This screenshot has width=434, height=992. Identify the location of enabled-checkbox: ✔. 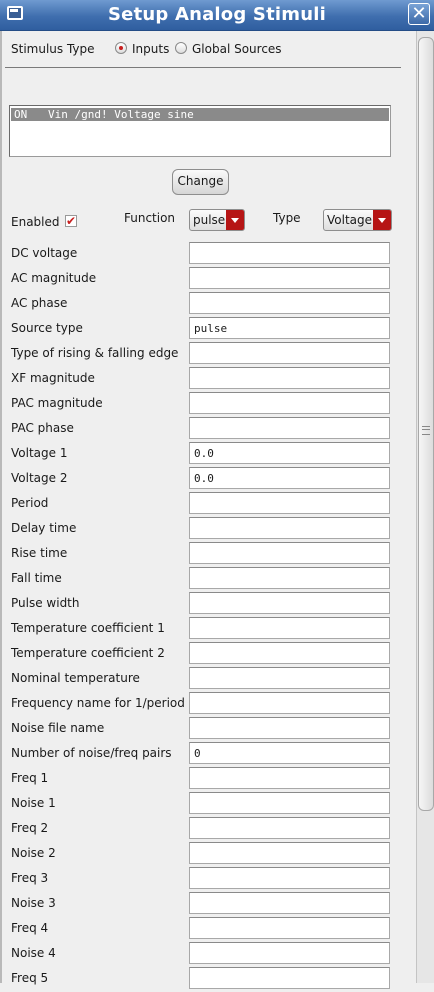
(71, 221).